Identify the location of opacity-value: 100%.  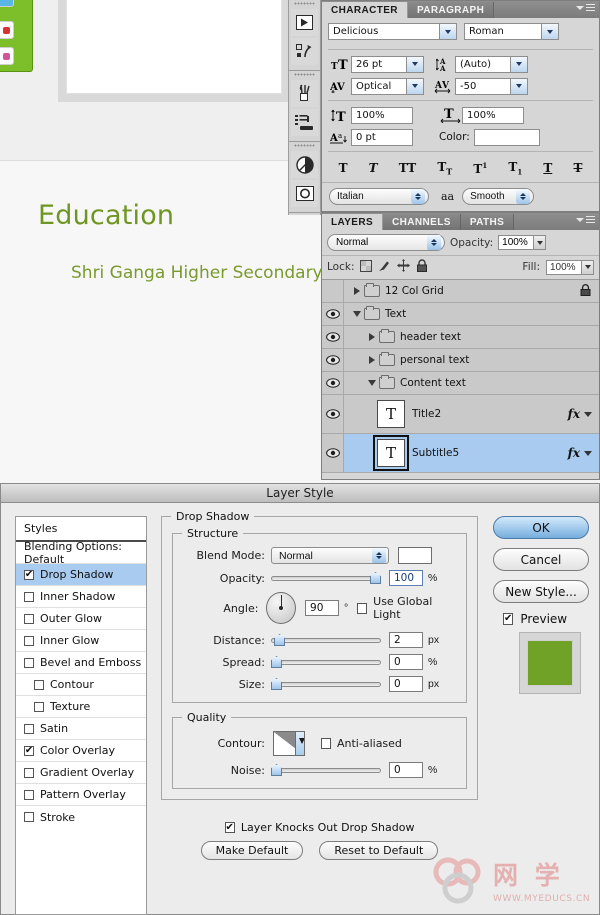
(516, 242).